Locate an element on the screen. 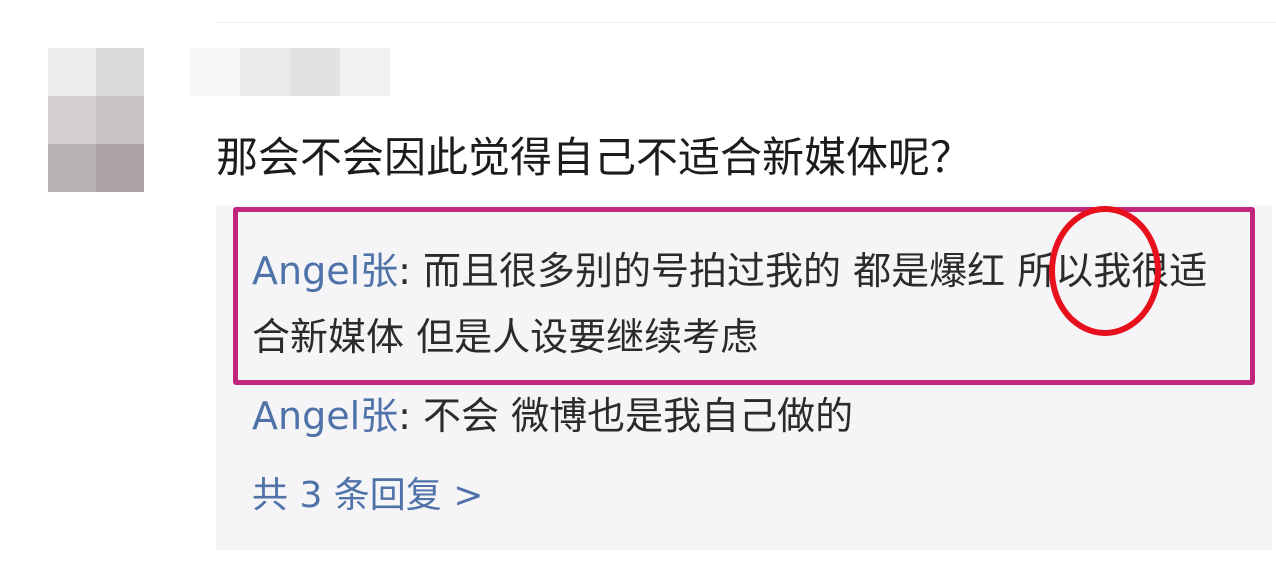  comment-text: 那会不会因此觉得自己不适合新媒体呢？ is located at coordinates (594, 157).